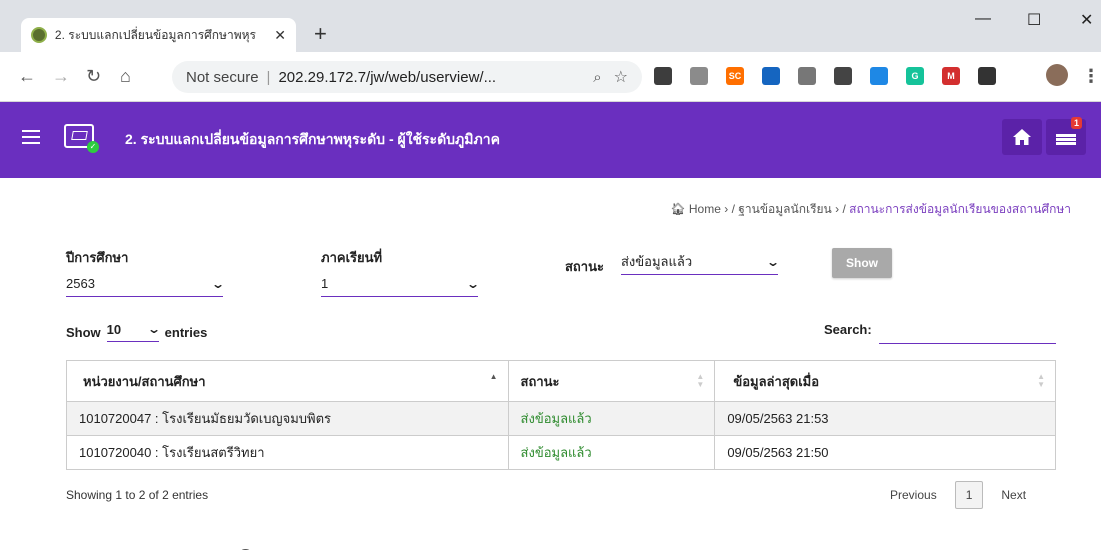 The width and height of the screenshot is (1101, 550). I want to click on year-select: 2563 ⌄, so click(146, 284).